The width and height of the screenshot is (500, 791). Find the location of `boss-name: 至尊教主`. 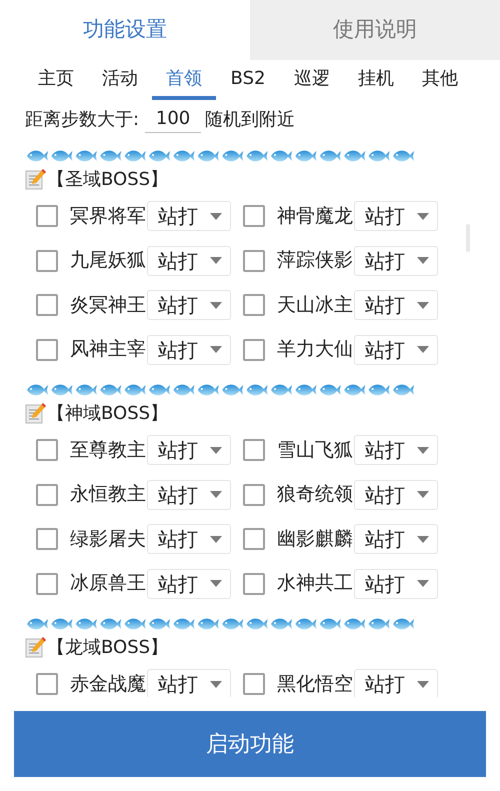

boss-name: 至尊教主 is located at coordinates (108, 450).